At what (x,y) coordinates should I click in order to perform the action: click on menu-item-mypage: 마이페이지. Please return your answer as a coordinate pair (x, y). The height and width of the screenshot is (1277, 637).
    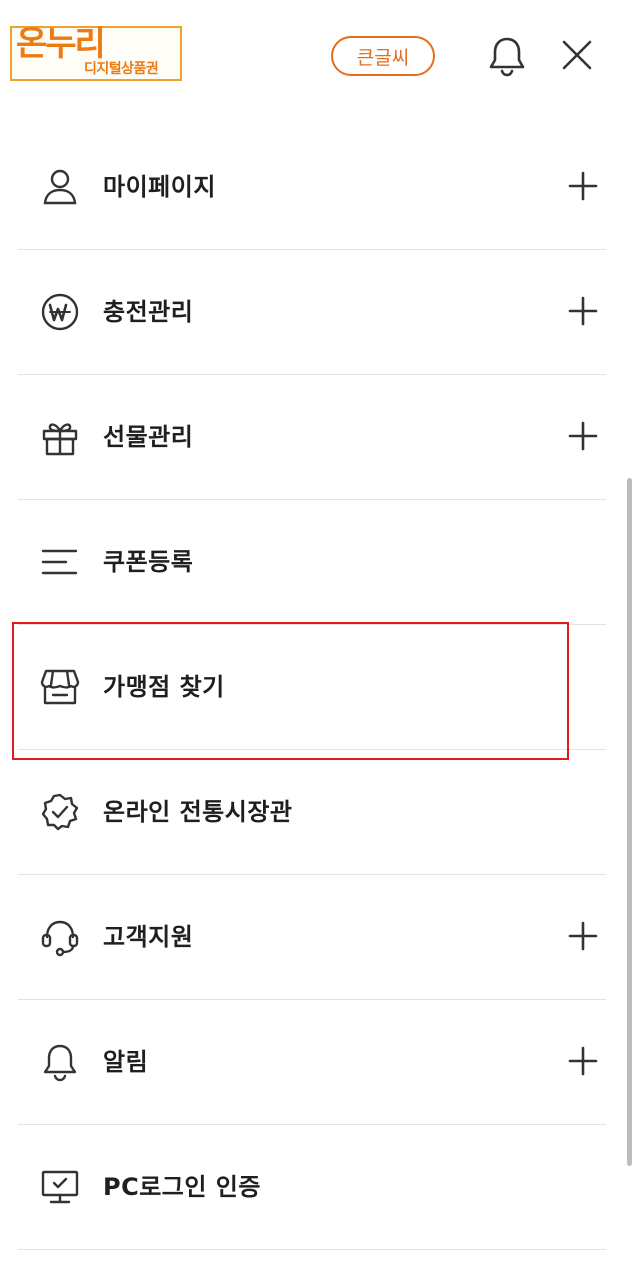
    Looking at the image, I should click on (312, 187).